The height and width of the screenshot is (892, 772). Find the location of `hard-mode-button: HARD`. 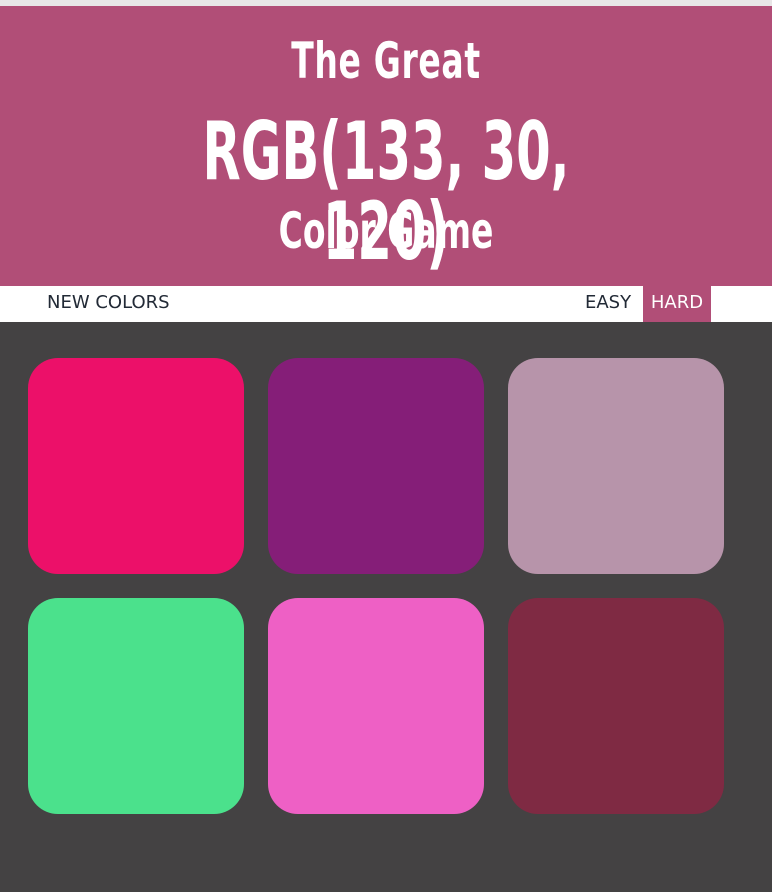

hard-mode-button: HARD is located at coordinates (677, 304).